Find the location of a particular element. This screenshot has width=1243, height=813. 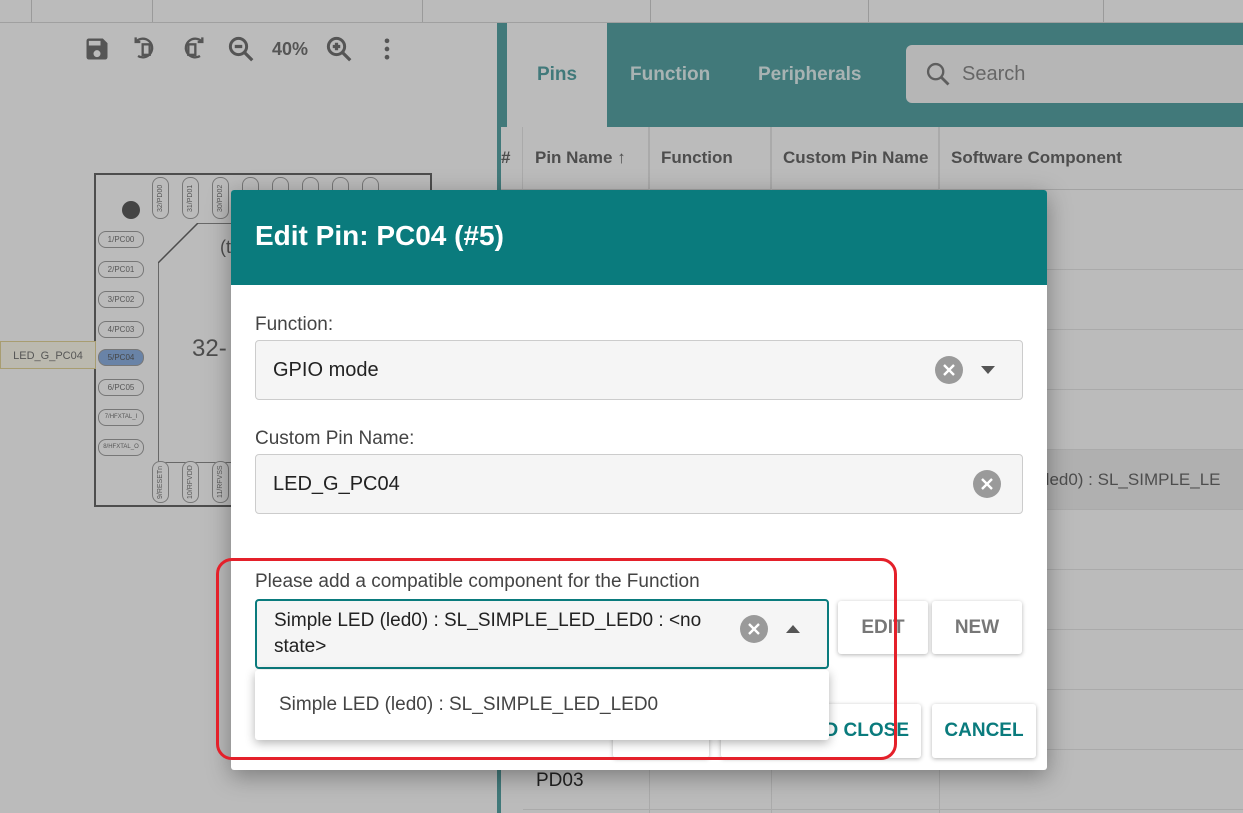

dropdown-option-simple-led: Simple LED (led0) : SL_SIMPLE_LED_LED0 is located at coordinates (468, 705).